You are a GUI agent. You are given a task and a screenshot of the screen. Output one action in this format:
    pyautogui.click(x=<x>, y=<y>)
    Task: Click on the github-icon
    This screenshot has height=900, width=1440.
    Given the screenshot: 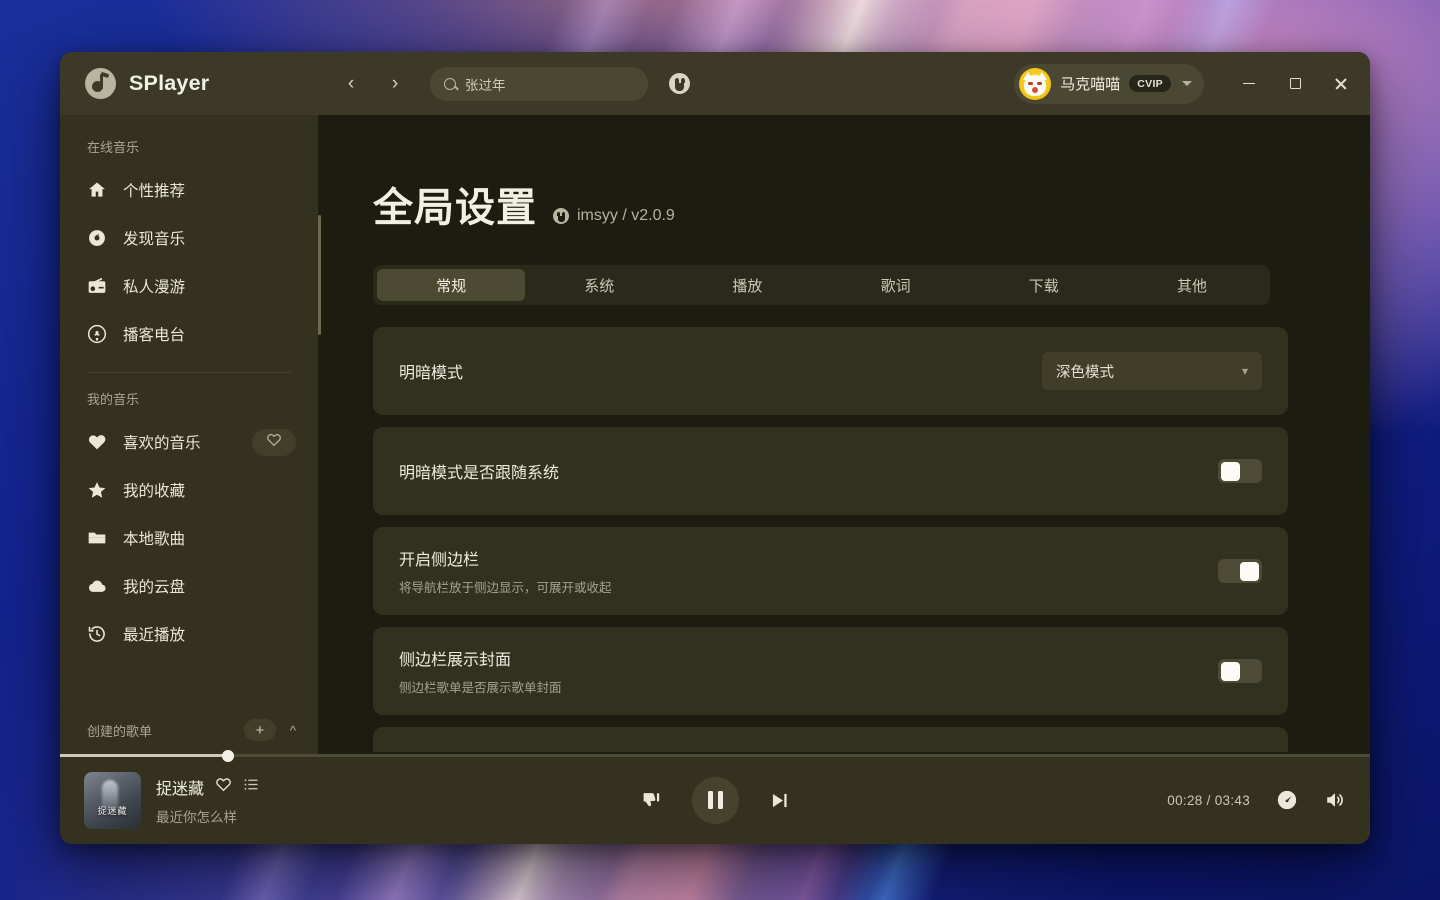 What is the action you would take?
    pyautogui.click(x=679, y=83)
    